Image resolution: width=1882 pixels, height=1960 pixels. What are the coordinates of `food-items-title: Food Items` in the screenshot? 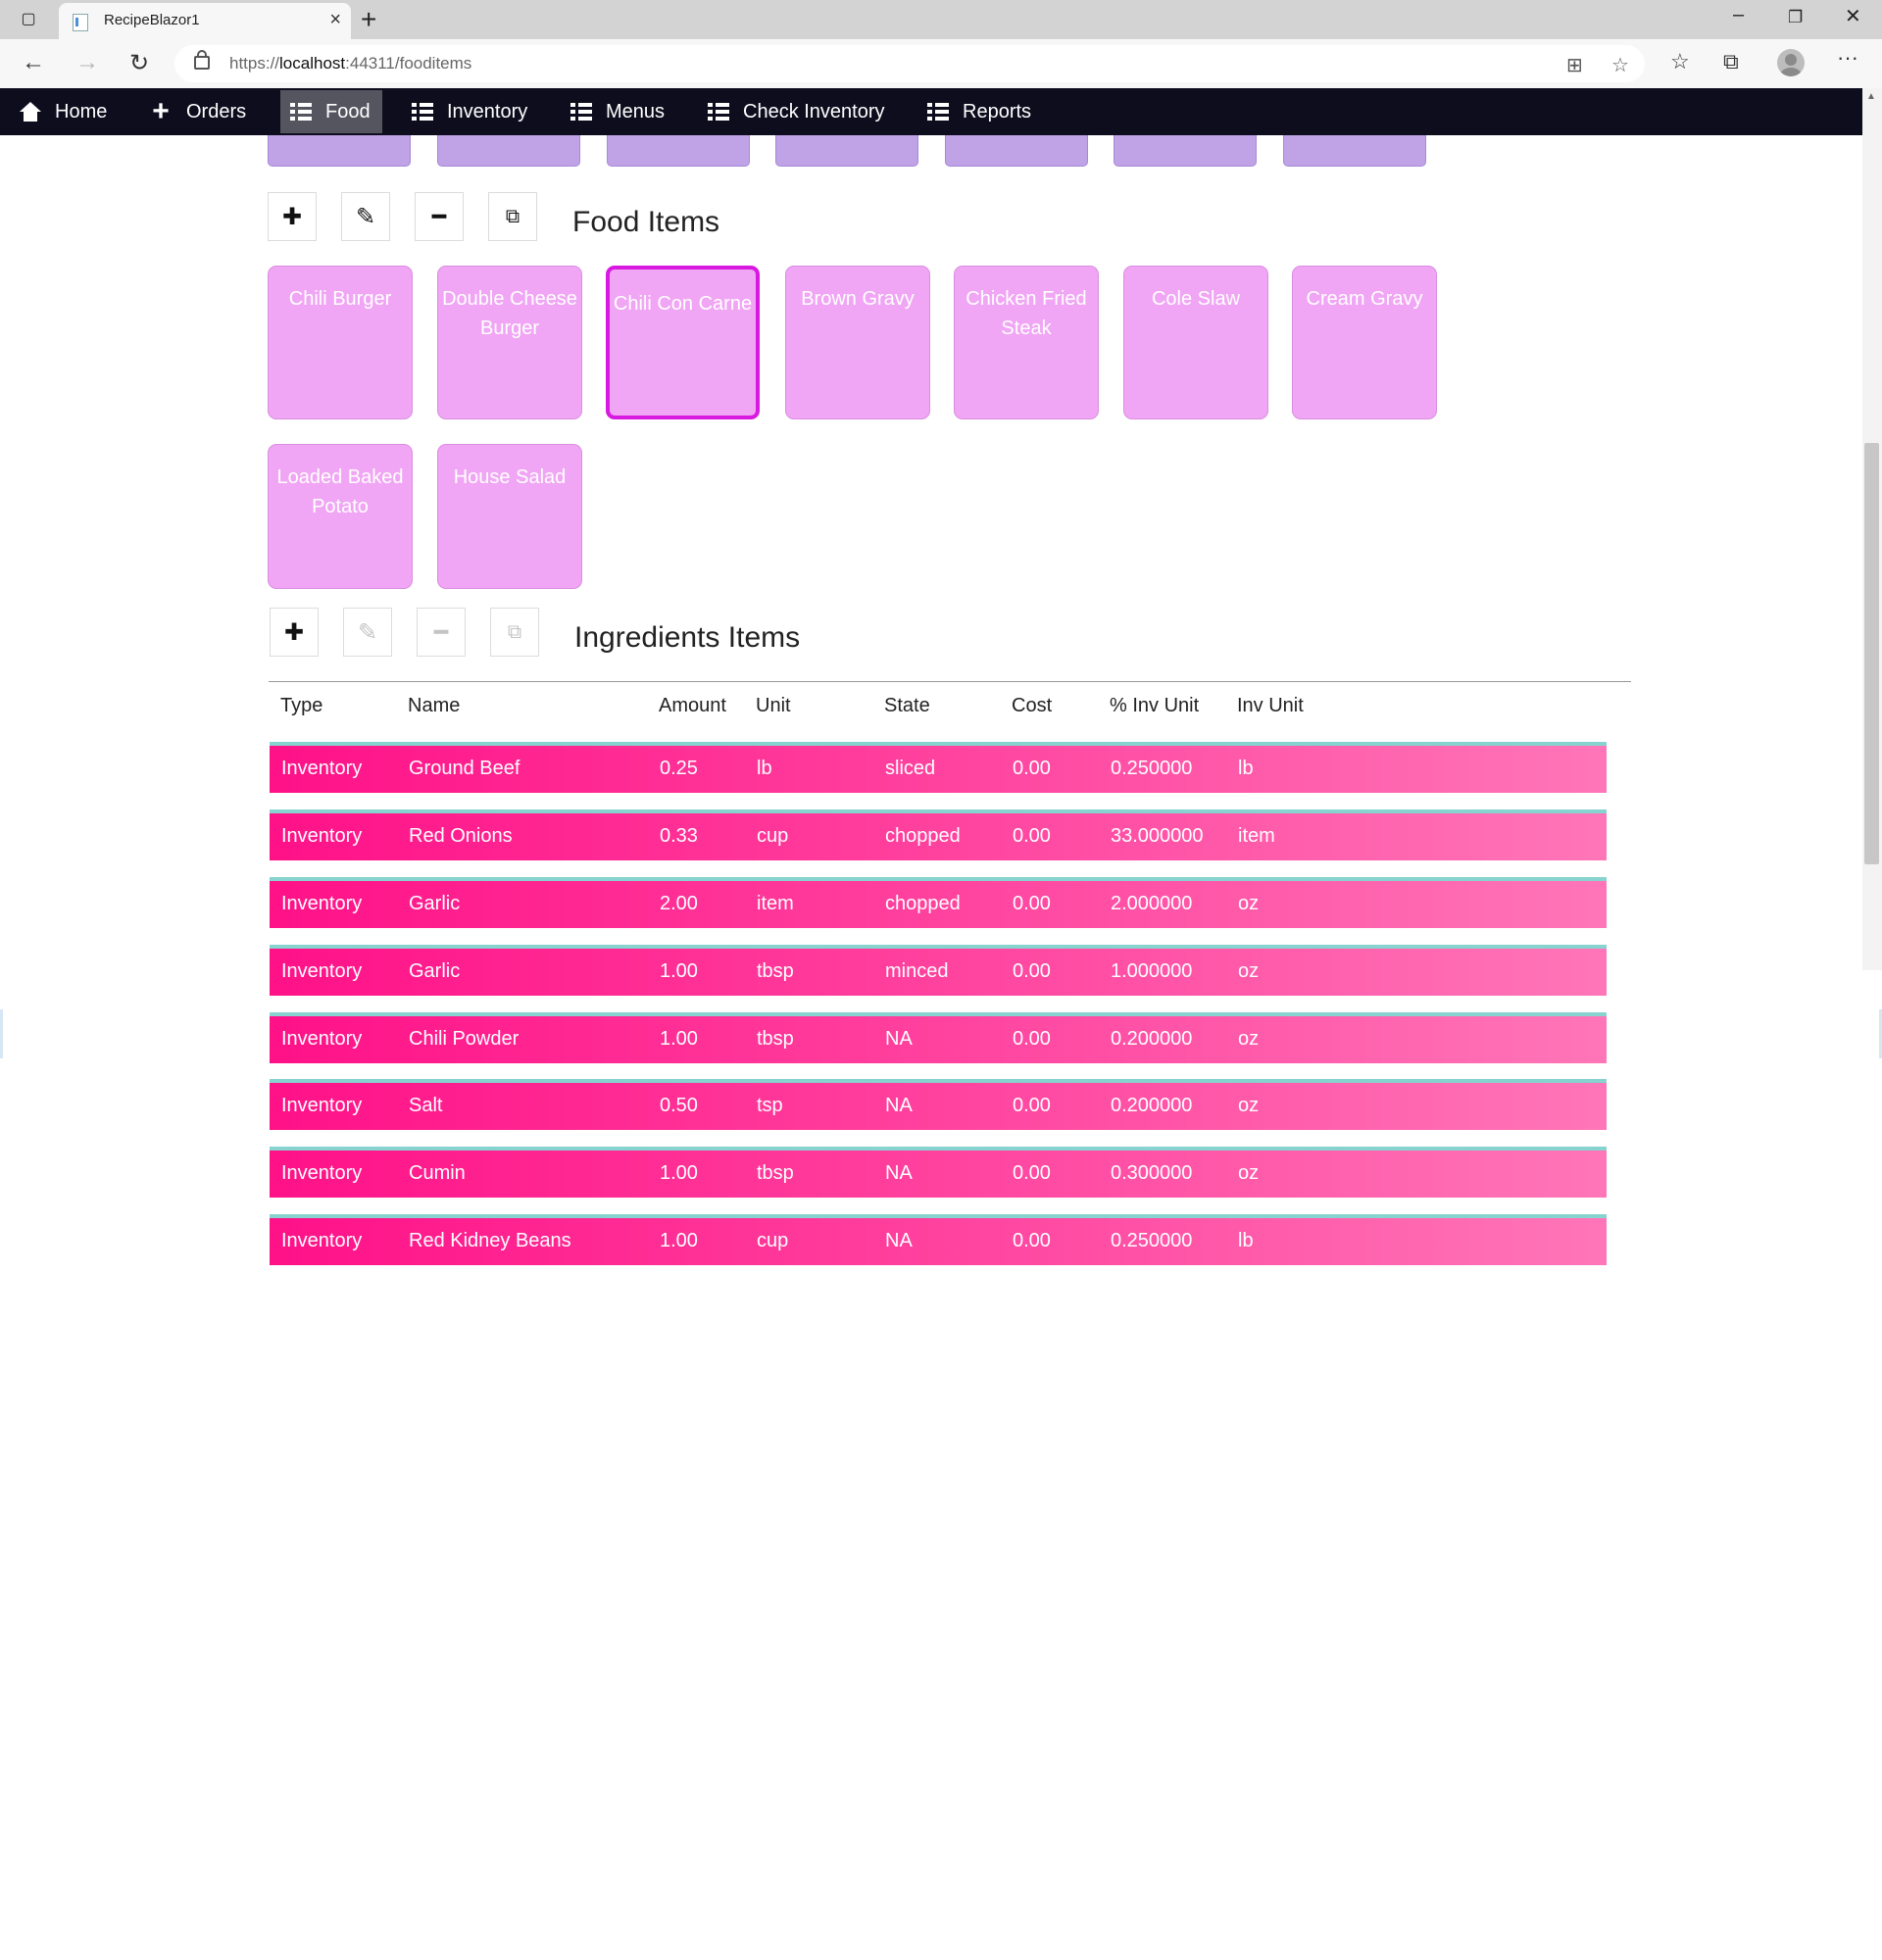 It's located at (646, 222).